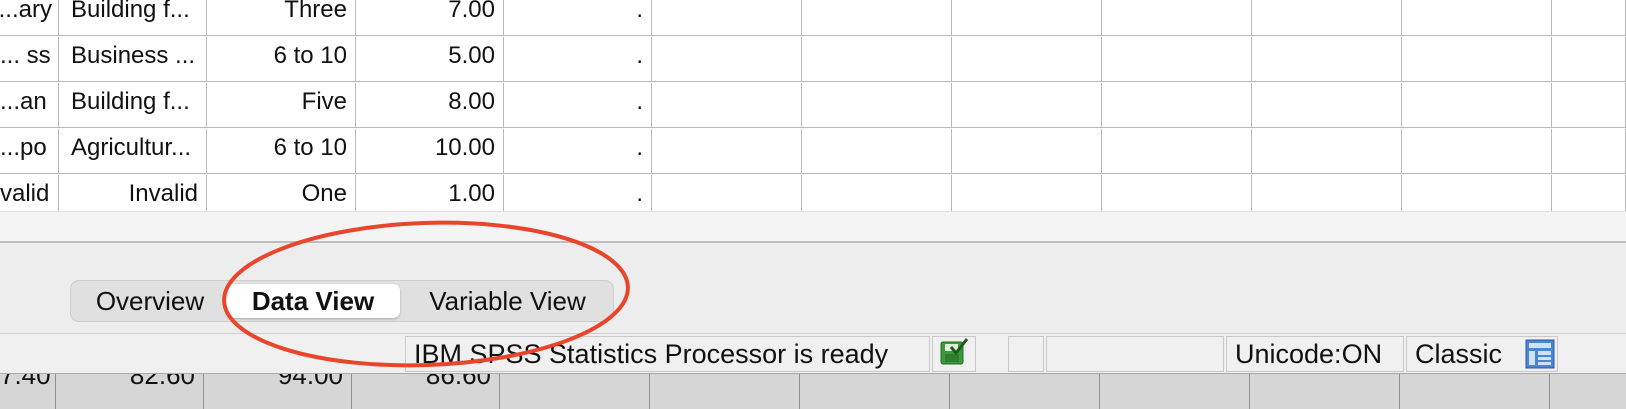 The height and width of the screenshot is (409, 1626). What do you see at coordinates (507, 301) in the screenshot?
I see `tab-variable-view: Variable View` at bounding box center [507, 301].